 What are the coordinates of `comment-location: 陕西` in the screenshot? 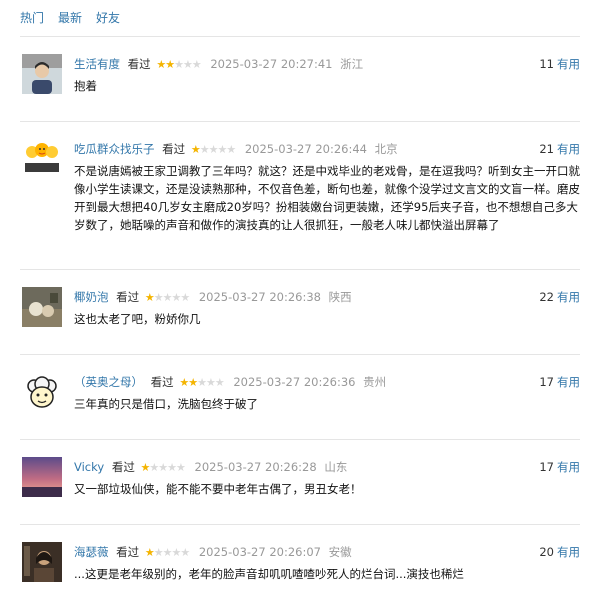 It's located at (340, 297).